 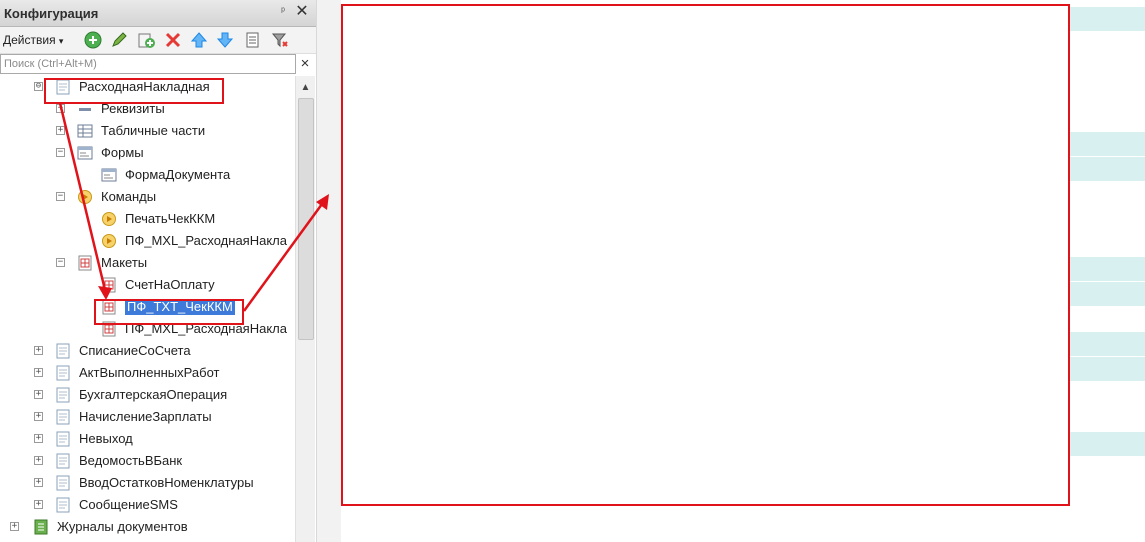 I want to click on tree-item: + Невыход, so click(x=147, y=439).